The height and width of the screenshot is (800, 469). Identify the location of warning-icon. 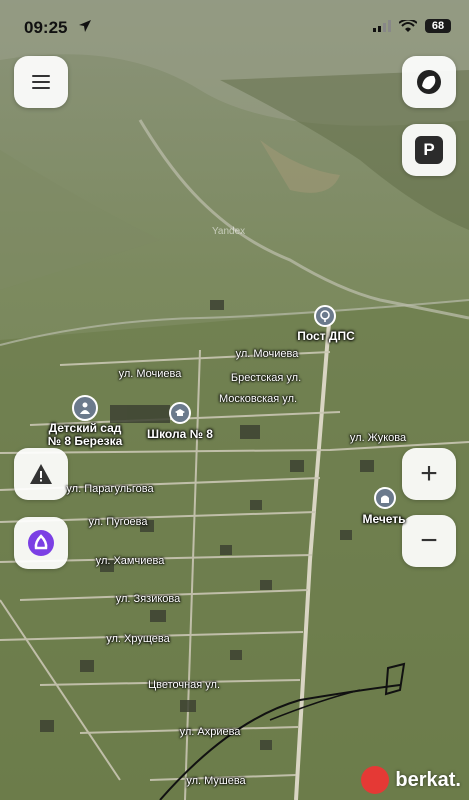
(41, 474).